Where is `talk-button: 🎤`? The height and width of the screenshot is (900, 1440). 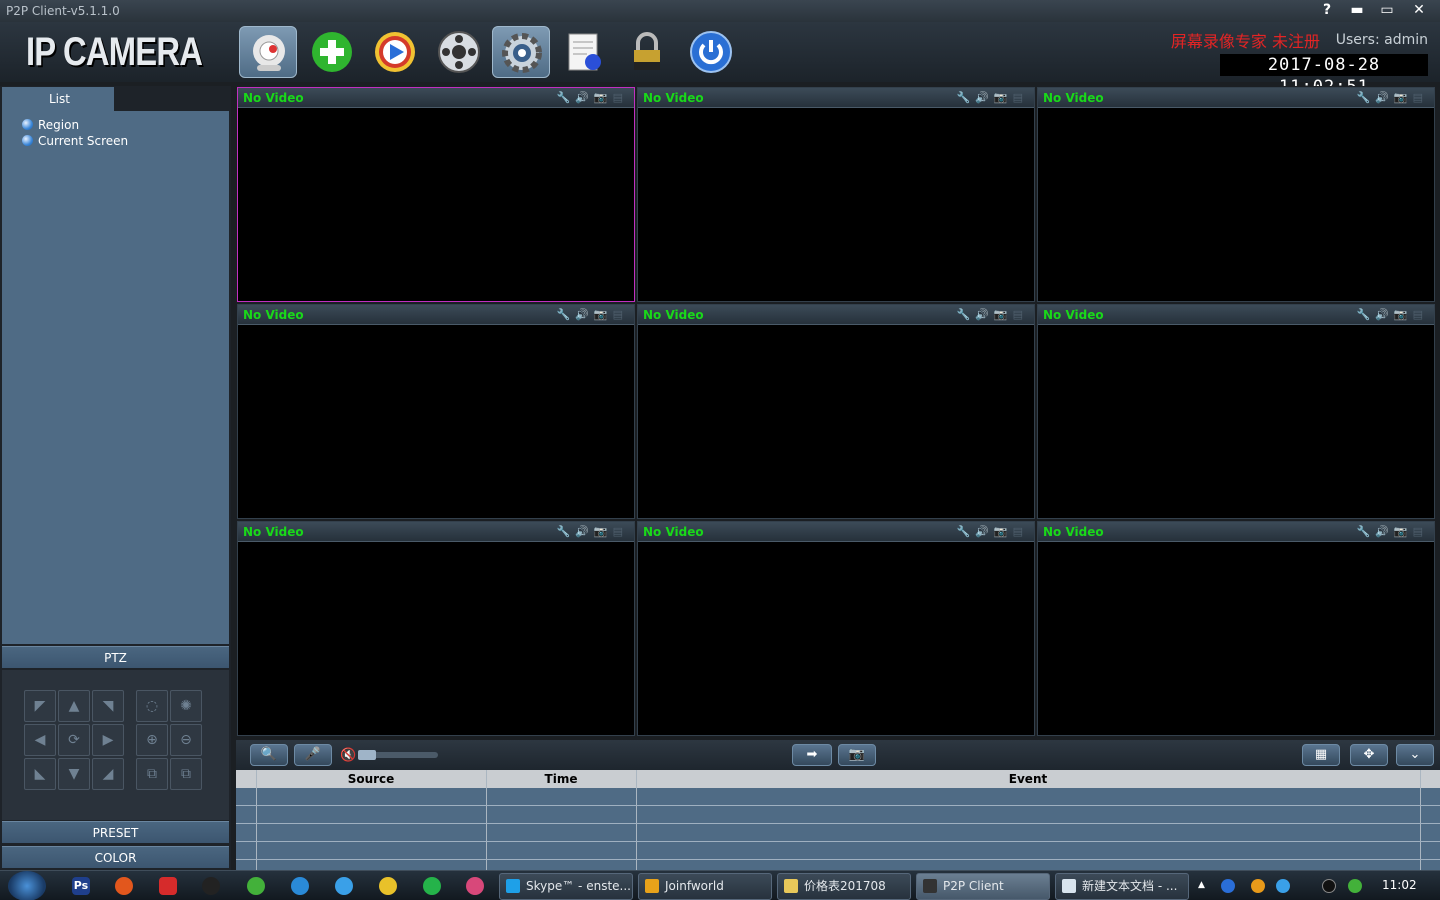
talk-button: 🎤 is located at coordinates (313, 755).